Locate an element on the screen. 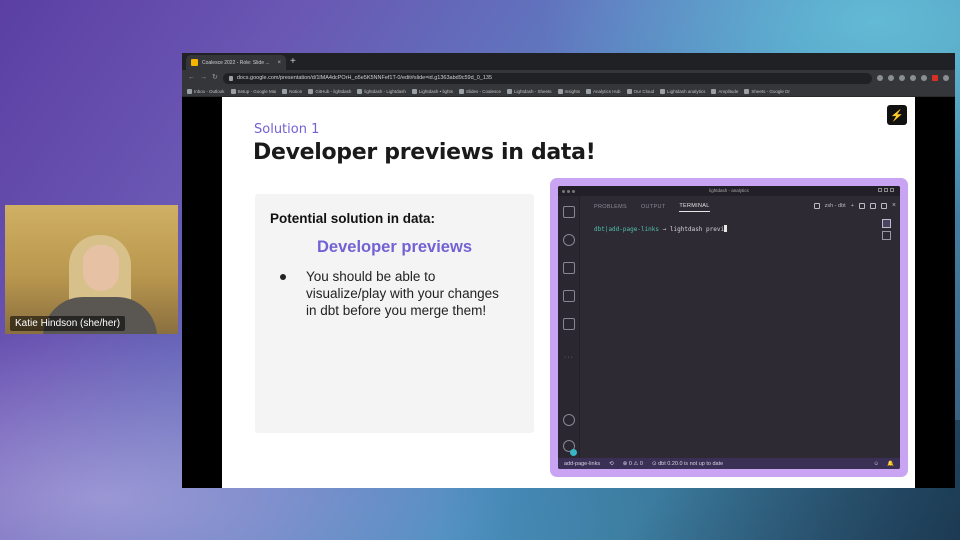 Image resolution: width=960 pixels, height=540 pixels. bookmark-label: Insights is located at coordinates (572, 91).